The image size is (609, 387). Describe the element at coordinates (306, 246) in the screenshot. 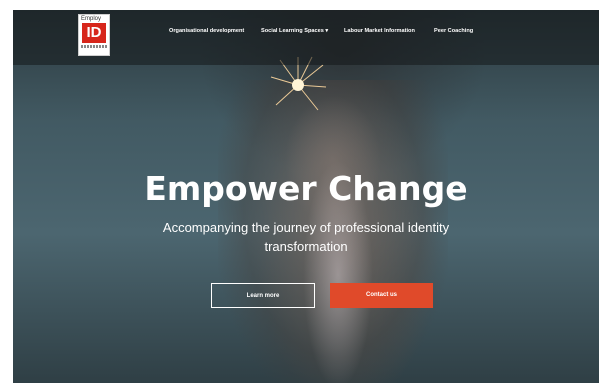

I see `hero-subtitle-line-2: transformation` at that location.